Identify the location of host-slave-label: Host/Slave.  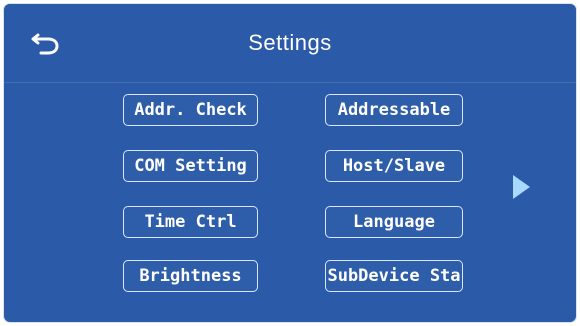
(394, 166).